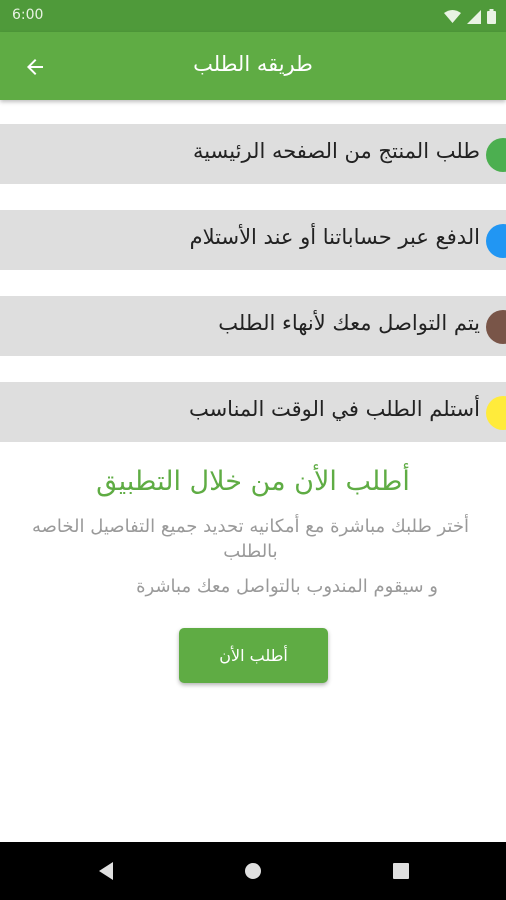 Image resolution: width=506 pixels, height=900 pixels. I want to click on step-item-4: أستلم الطلب في الوقت المناسب, so click(253, 412).